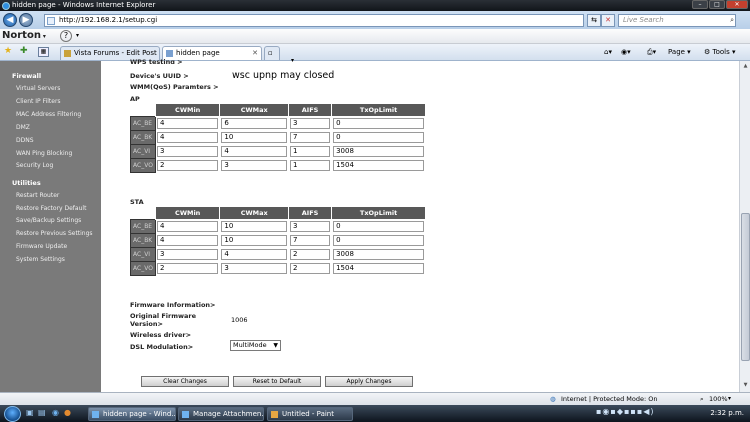 The width and height of the screenshot is (750, 422). What do you see at coordinates (745, 66) in the screenshot?
I see `scroll-up-icon: ▲` at bounding box center [745, 66].